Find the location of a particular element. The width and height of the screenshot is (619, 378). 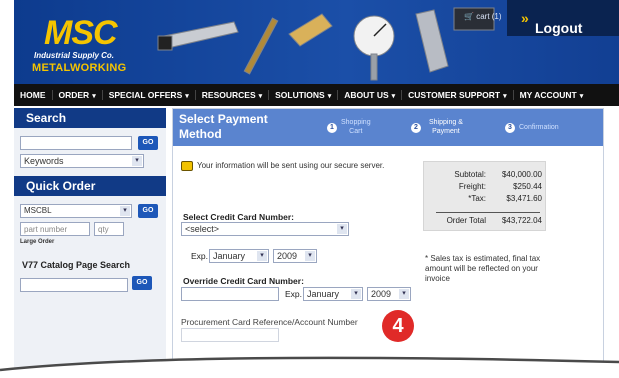

nav-about-us: ABOUT US ▾ is located at coordinates (370, 95).